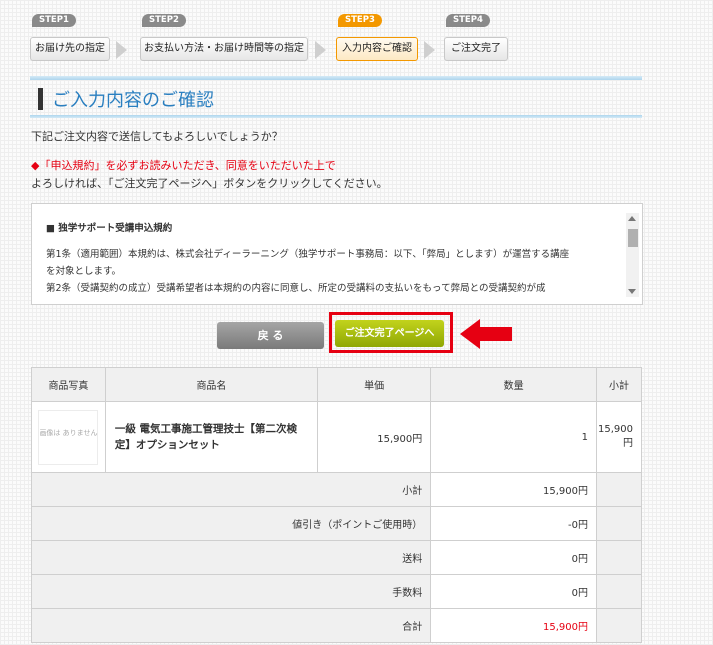  What do you see at coordinates (209, 183) in the screenshot?
I see `instruction-text: よろしければ、「ご注文完了ページへ」ボタンをクリックしてください。` at bounding box center [209, 183].